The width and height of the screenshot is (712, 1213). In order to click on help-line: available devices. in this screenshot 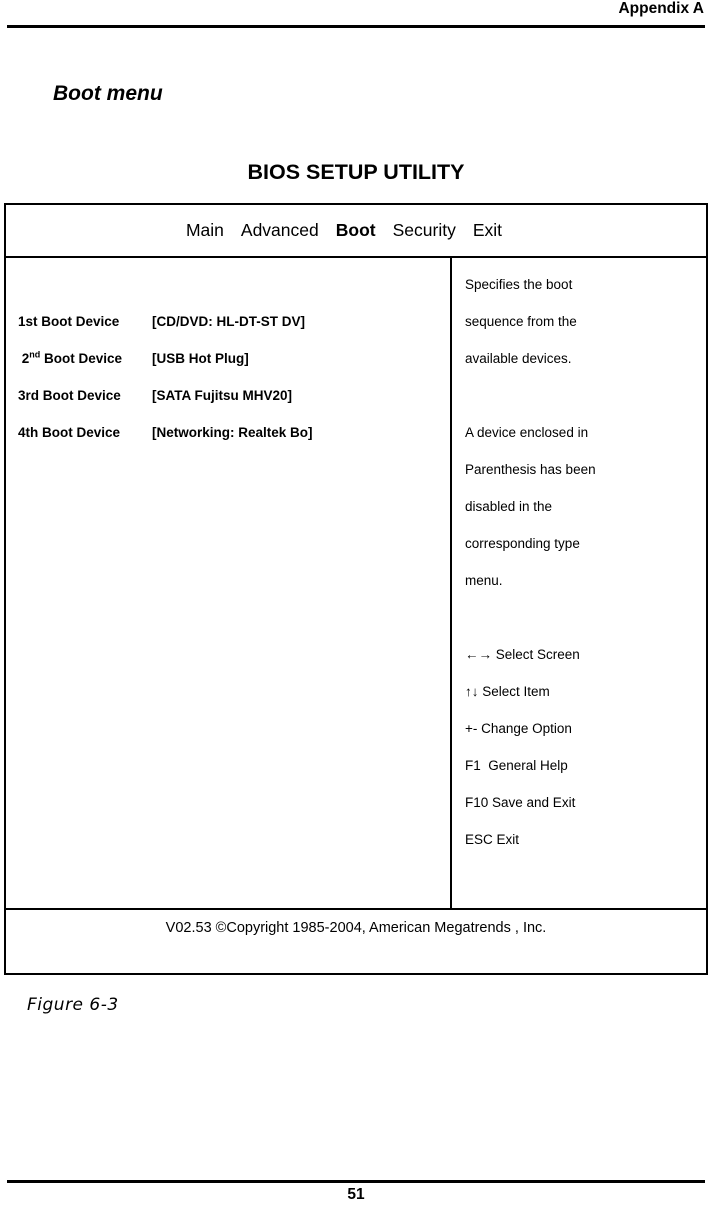, I will do `click(518, 358)`.